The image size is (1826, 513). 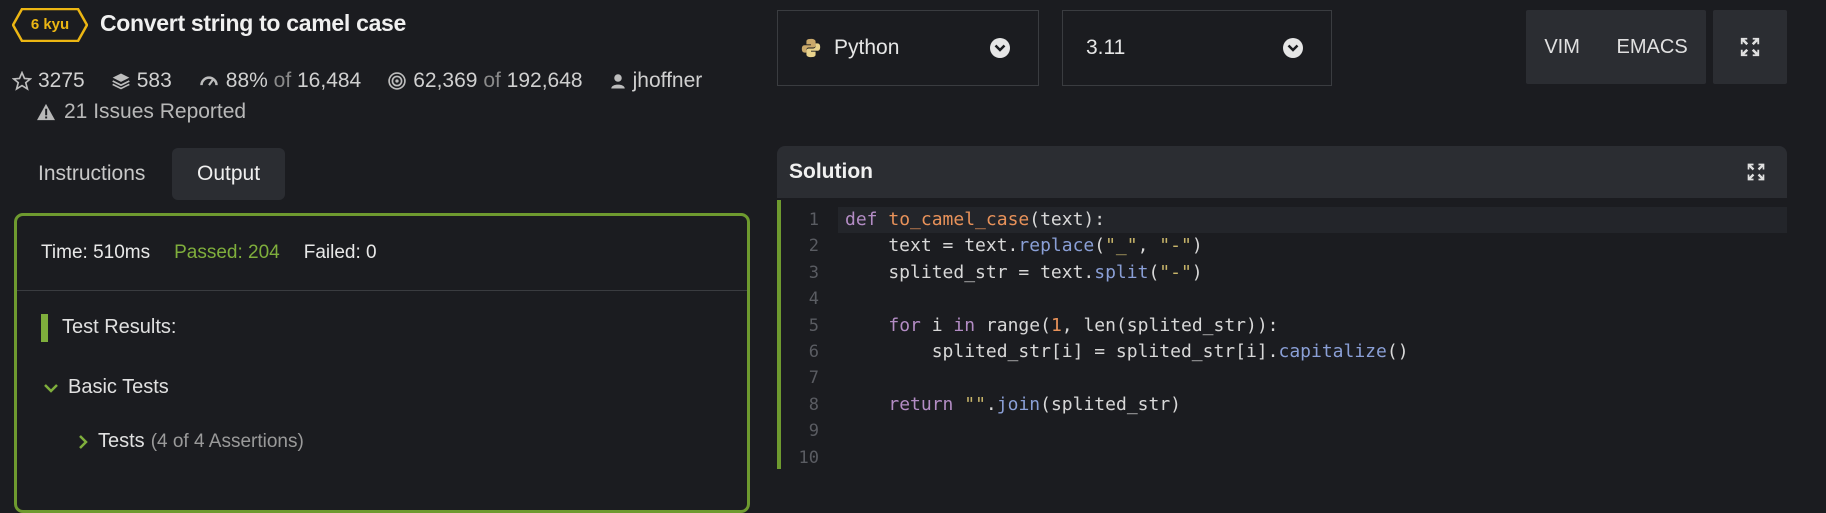 I want to click on tests-label: Tests, so click(x=121, y=441).